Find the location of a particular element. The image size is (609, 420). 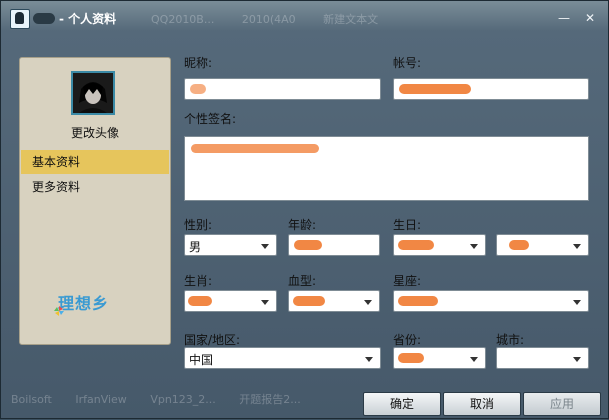

city-label: 城市: is located at coordinates (510, 340).